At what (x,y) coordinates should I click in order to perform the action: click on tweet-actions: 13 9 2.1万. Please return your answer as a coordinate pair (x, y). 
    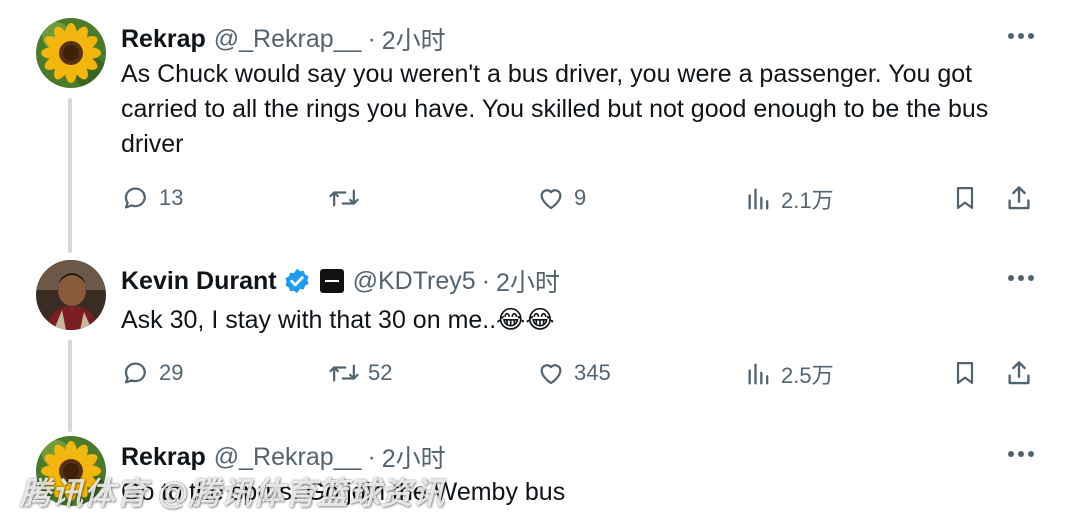
    Looking at the image, I should click on (540, 203).